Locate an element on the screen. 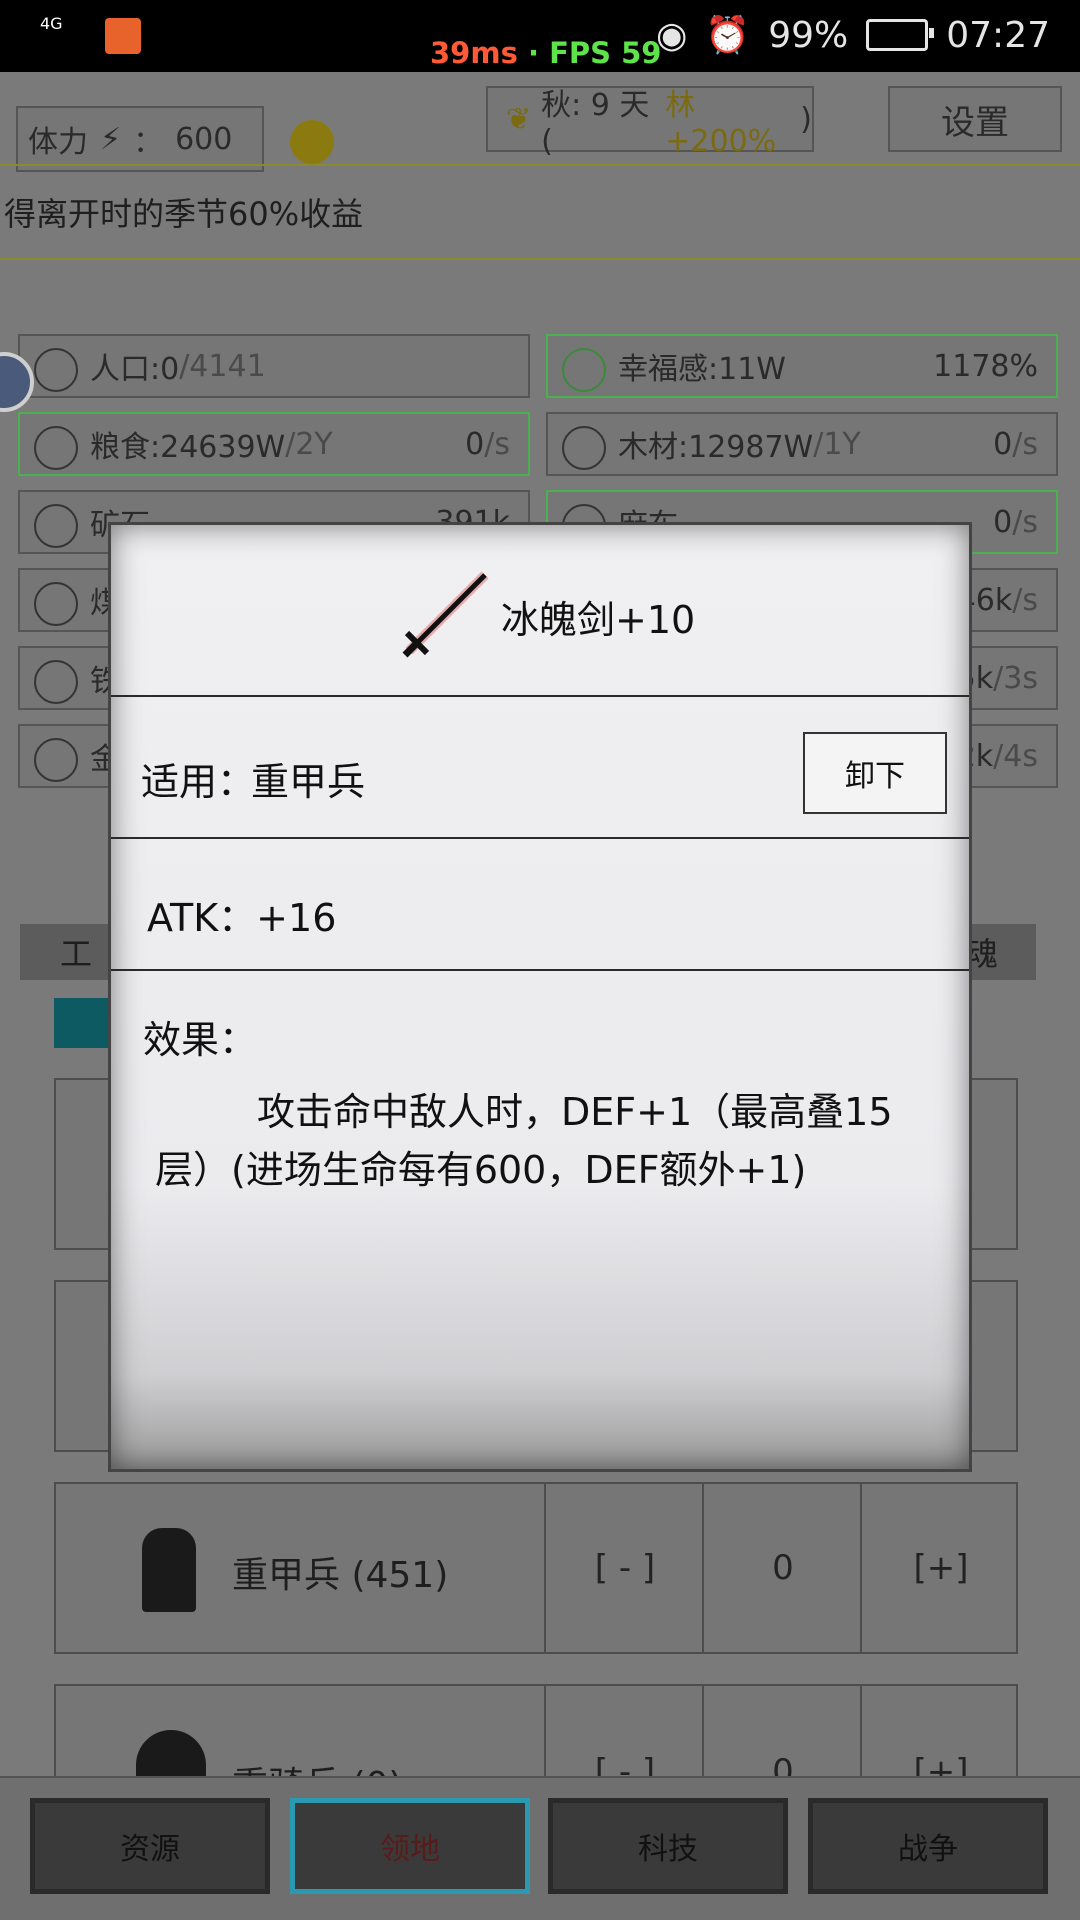  effect-line-1: 攻击命中敌人时，DEF+1（最高叠15 is located at coordinates (575, 1112).